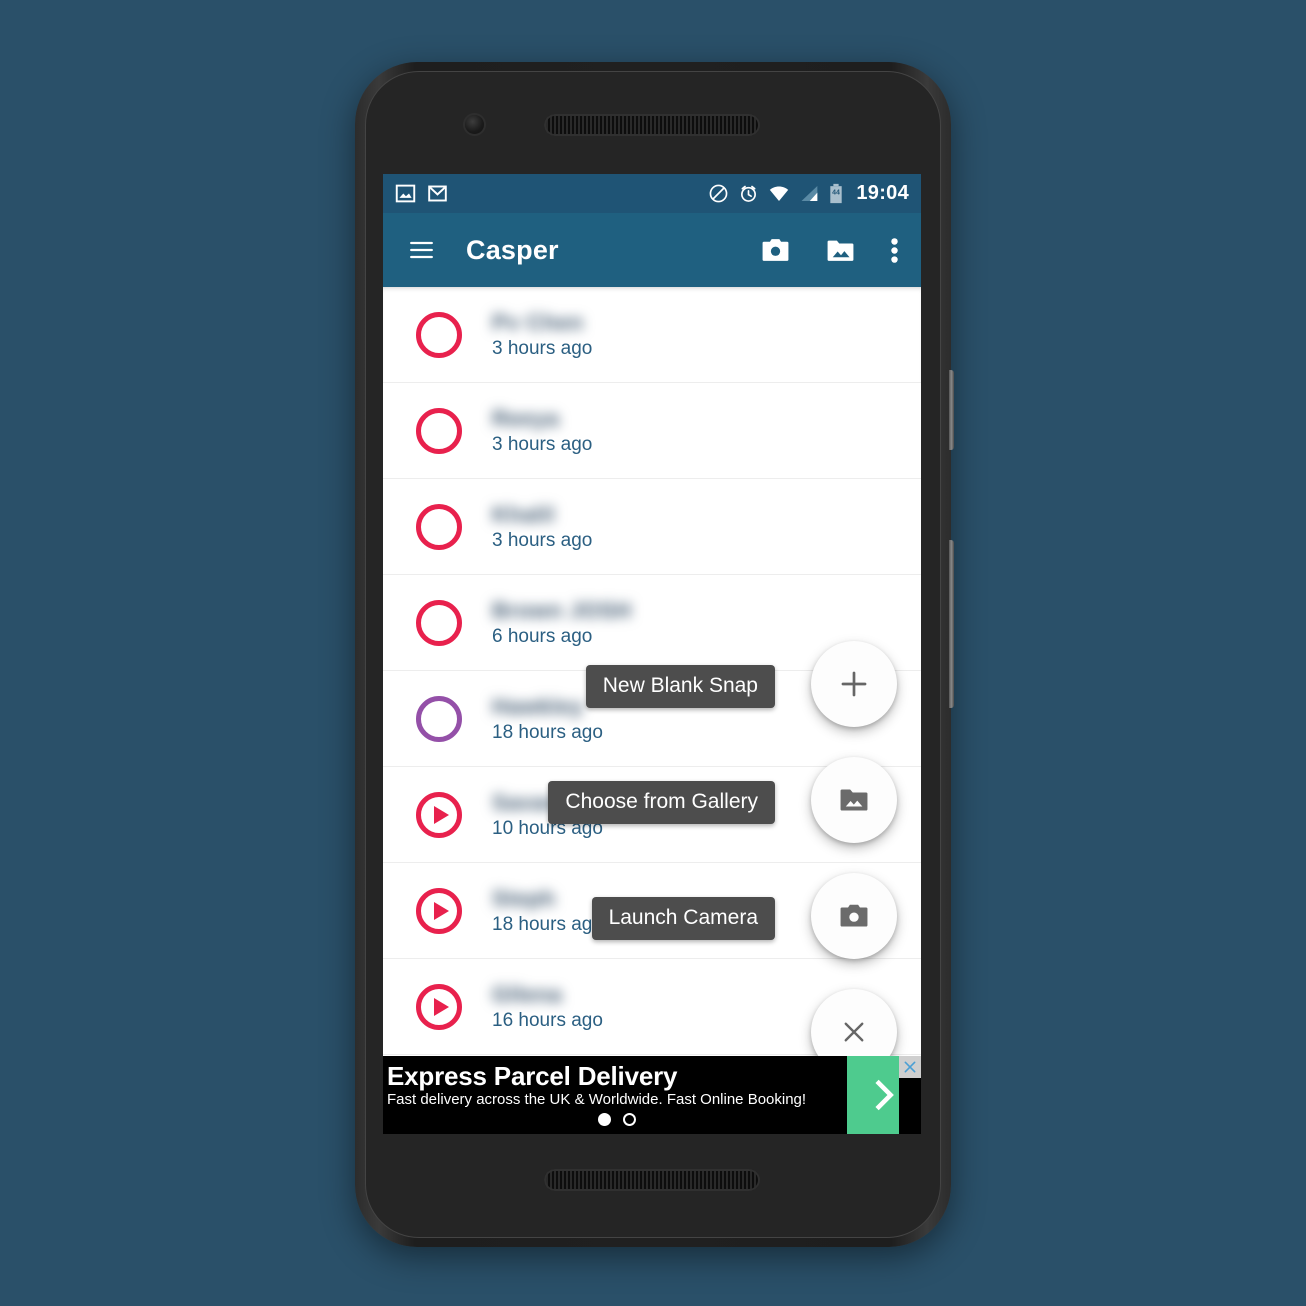 This screenshot has width=1306, height=1306. Describe the element at coordinates (661, 802) in the screenshot. I see `fab-label-choose-from-gallery: Choose from Gallery` at that location.